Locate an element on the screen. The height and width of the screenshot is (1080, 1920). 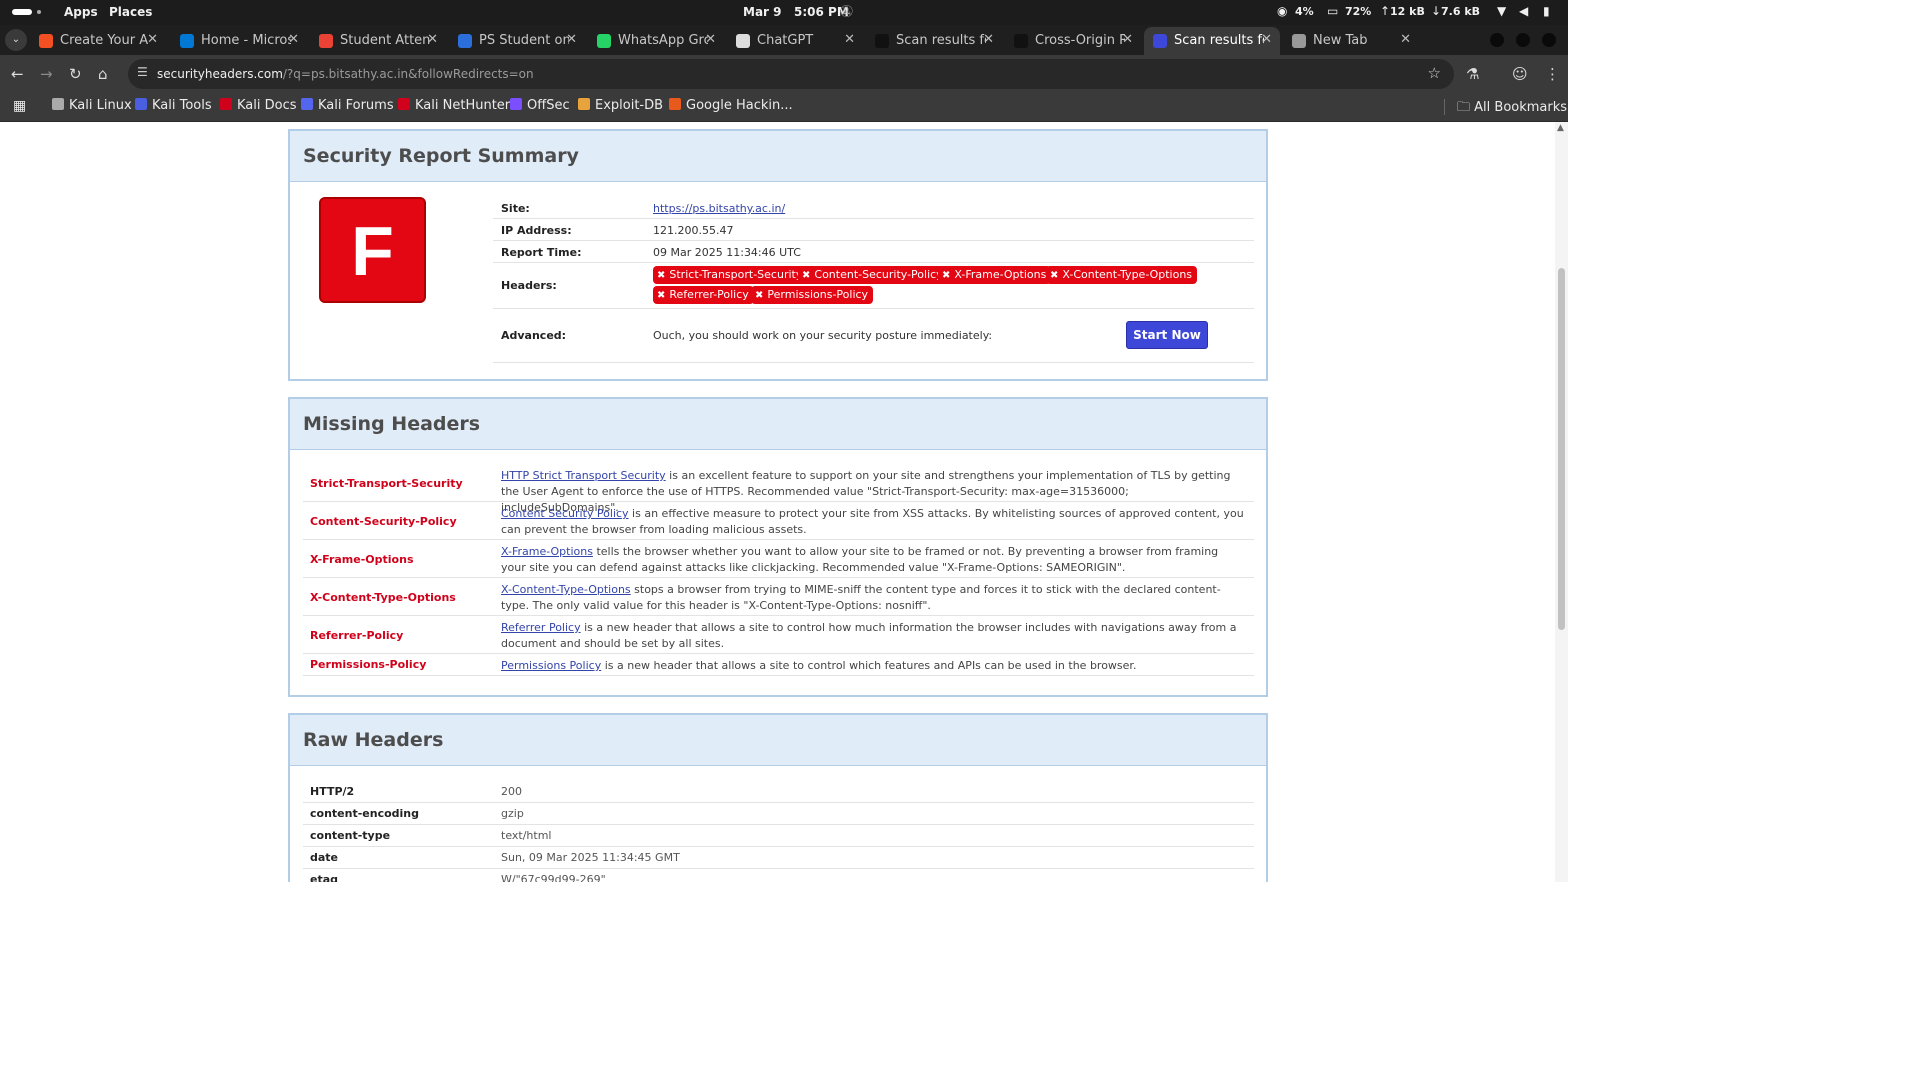
missing-header-name: Referrer-Policy is located at coordinates (357, 635).